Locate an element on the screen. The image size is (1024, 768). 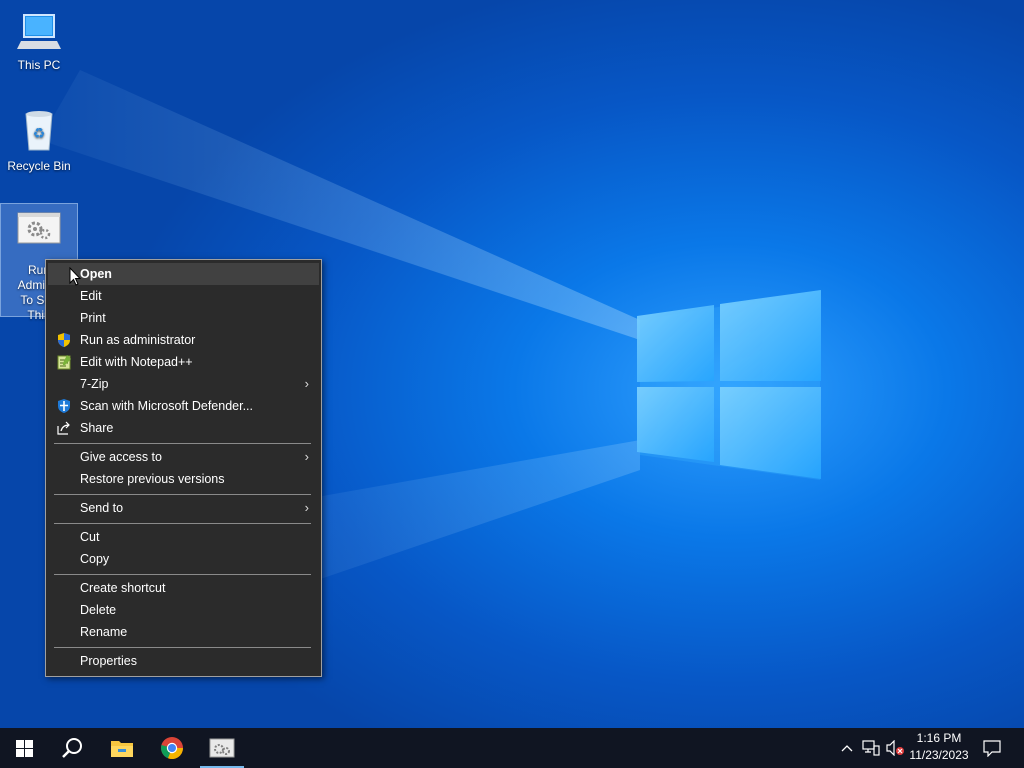
this-pc-icon is located at coordinates (39, 31).